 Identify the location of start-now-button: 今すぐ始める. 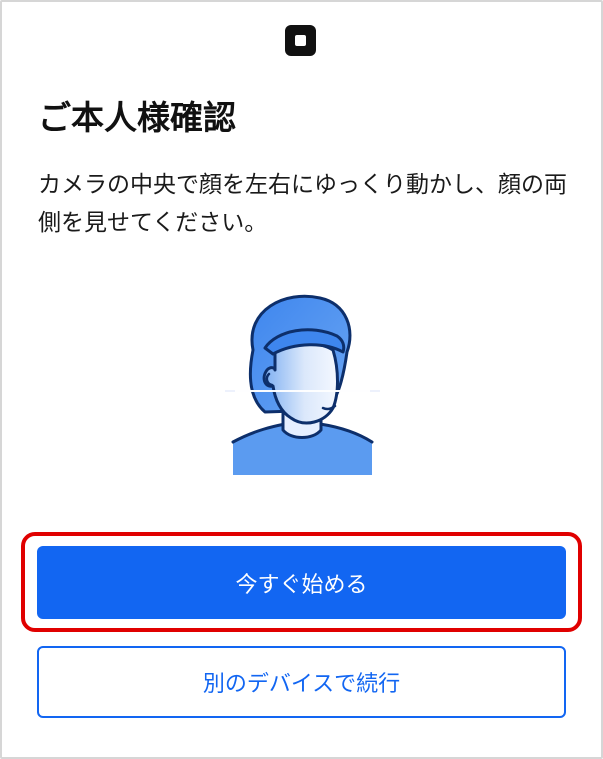
(301, 582).